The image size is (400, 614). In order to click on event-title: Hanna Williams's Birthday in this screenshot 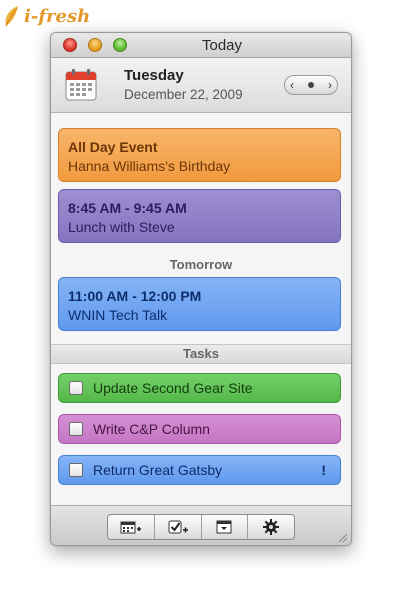, I will do `click(149, 166)`.